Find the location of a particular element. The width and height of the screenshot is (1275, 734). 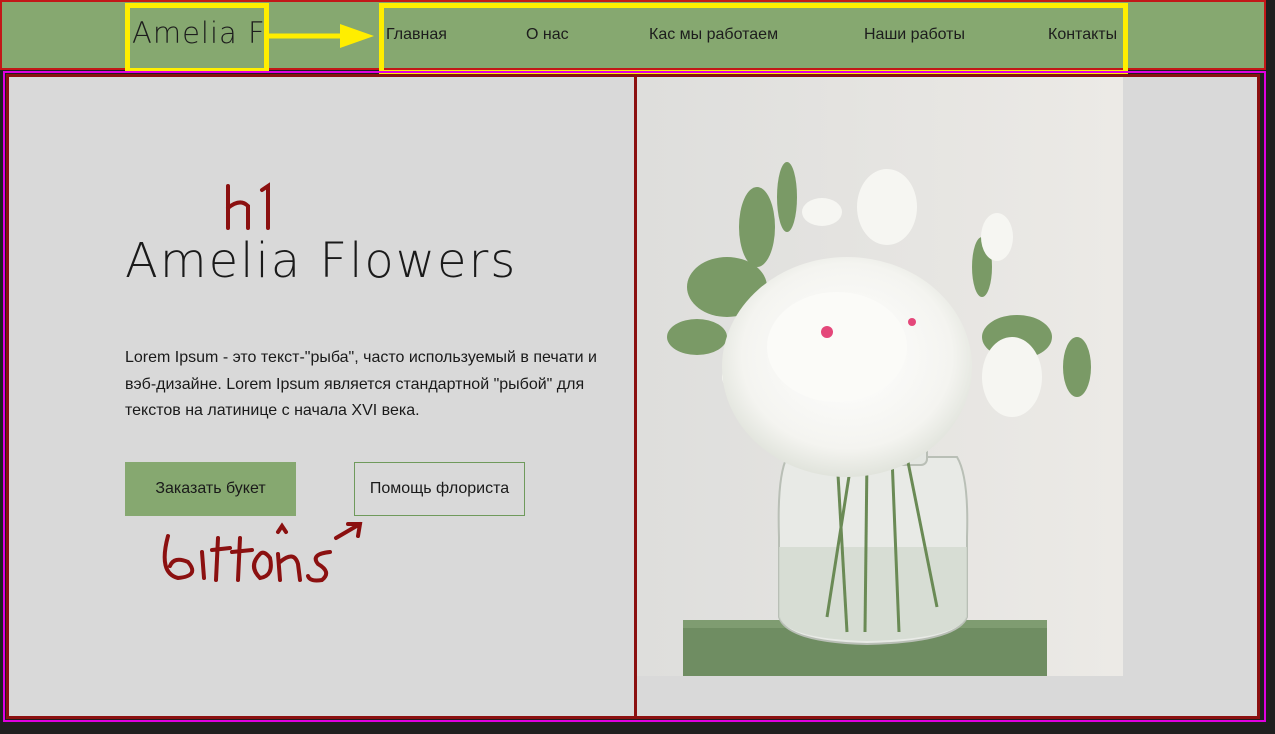

annotation-nav-box is located at coordinates (753, 39).